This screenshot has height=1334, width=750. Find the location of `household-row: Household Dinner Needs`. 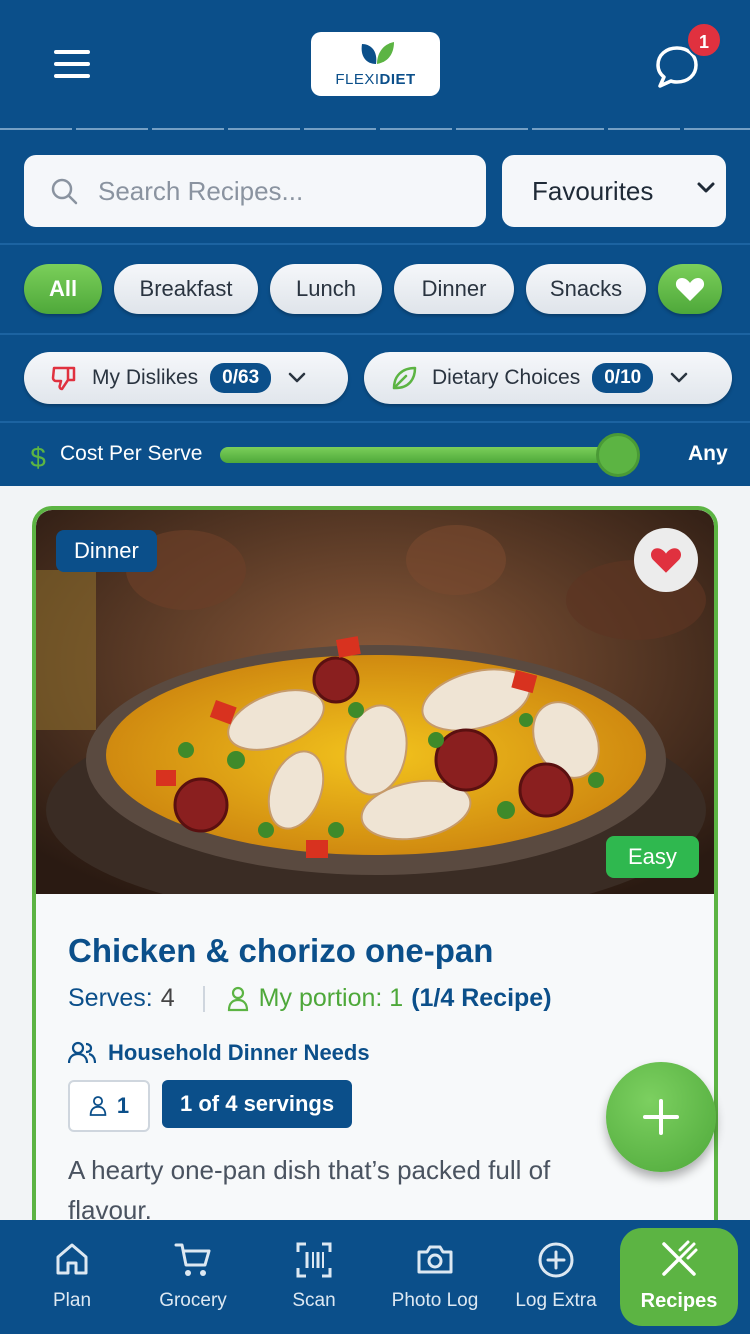

household-row: Household Dinner Needs is located at coordinates (219, 1053).